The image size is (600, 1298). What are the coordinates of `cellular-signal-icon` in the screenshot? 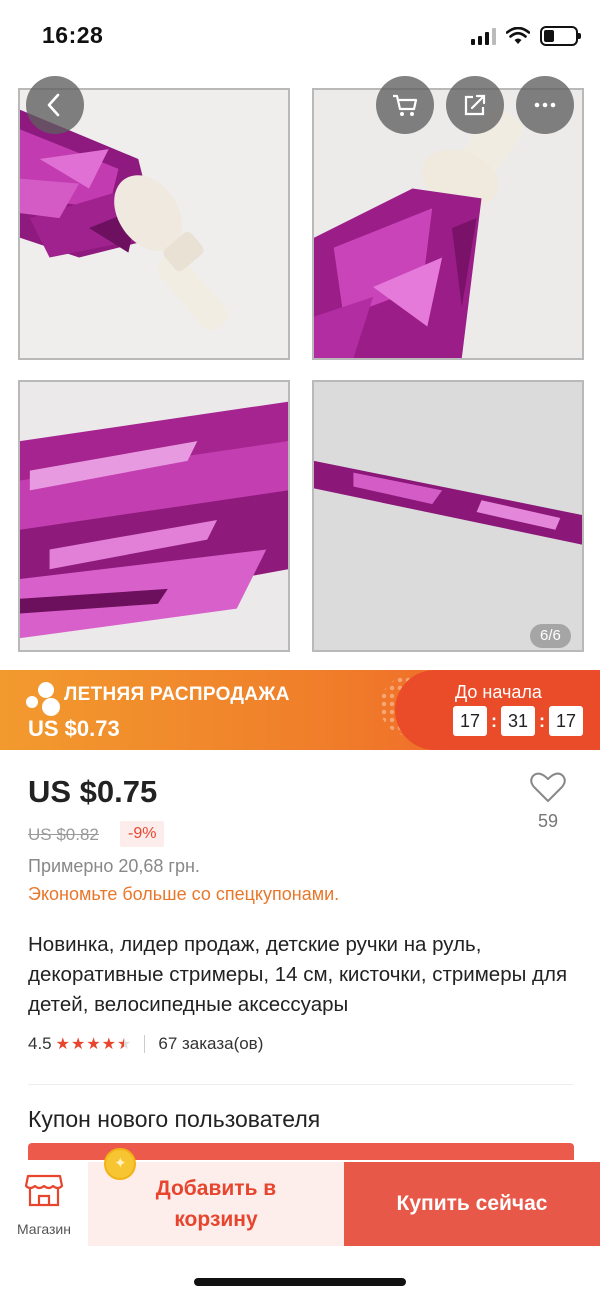 It's located at (483, 36).